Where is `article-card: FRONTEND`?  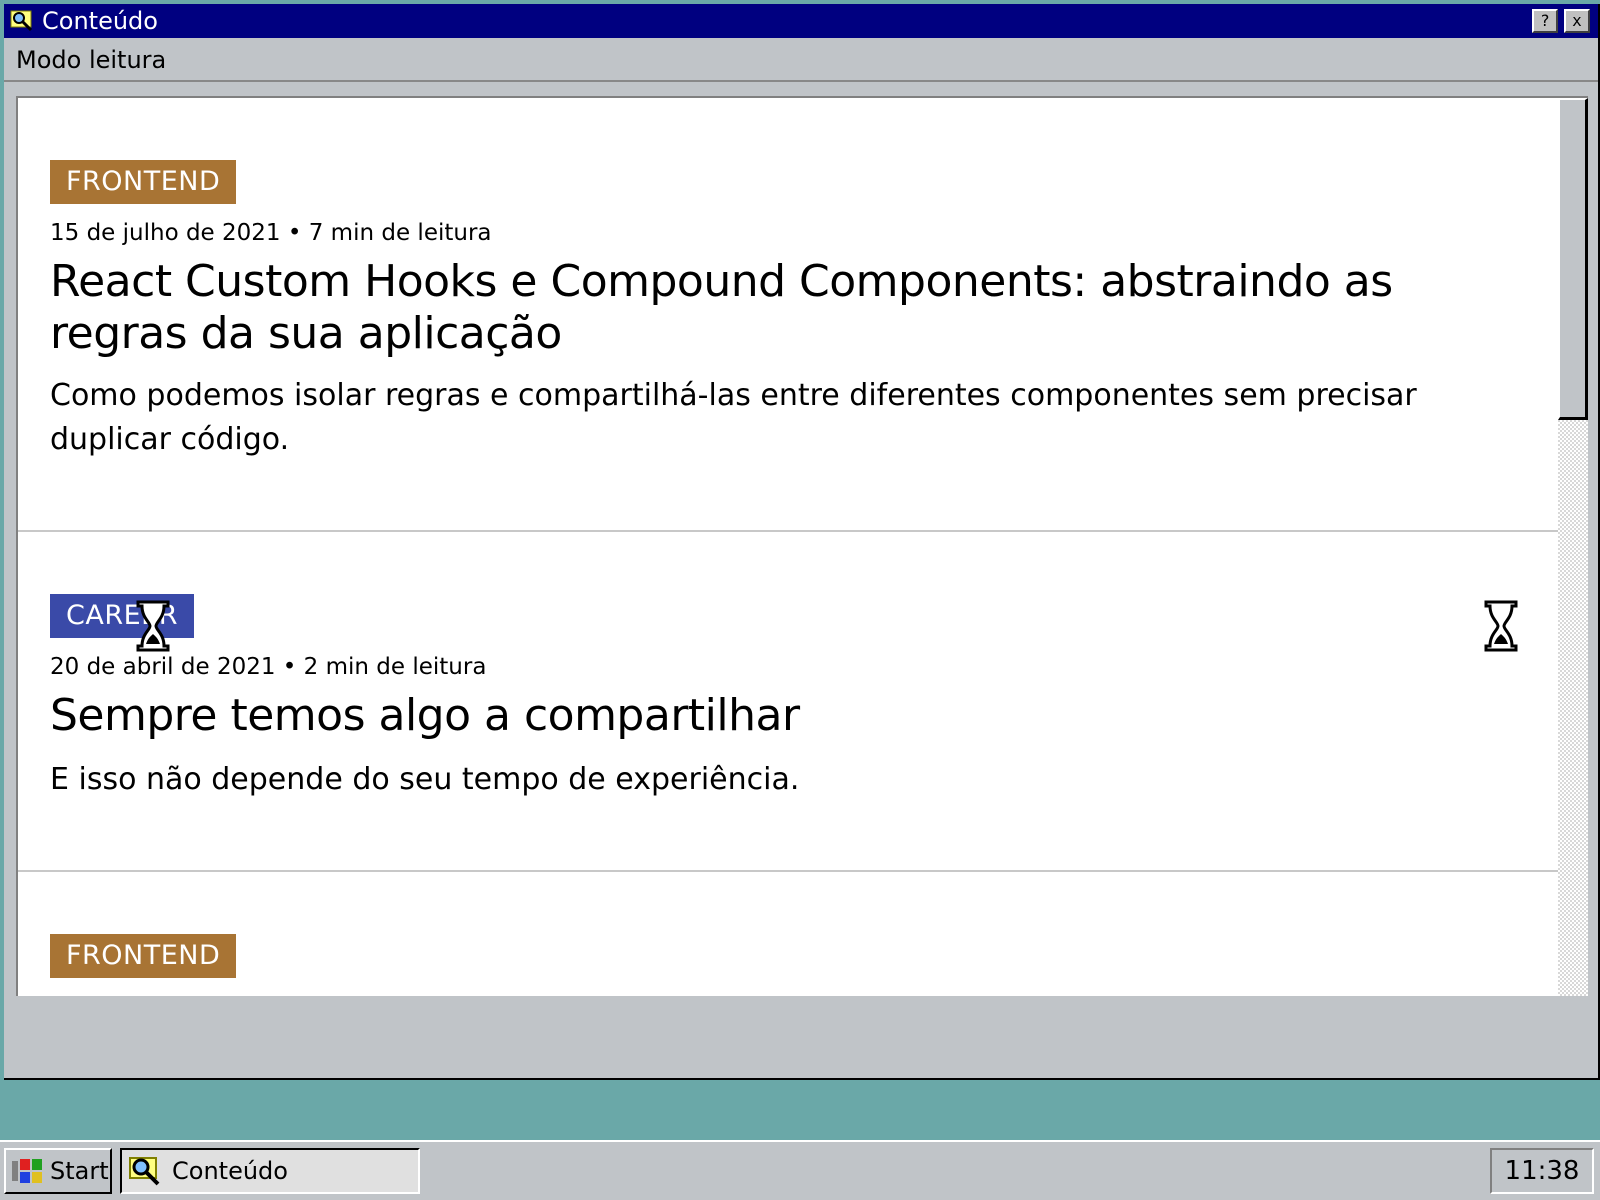 article-card: FRONTEND is located at coordinates (788, 934).